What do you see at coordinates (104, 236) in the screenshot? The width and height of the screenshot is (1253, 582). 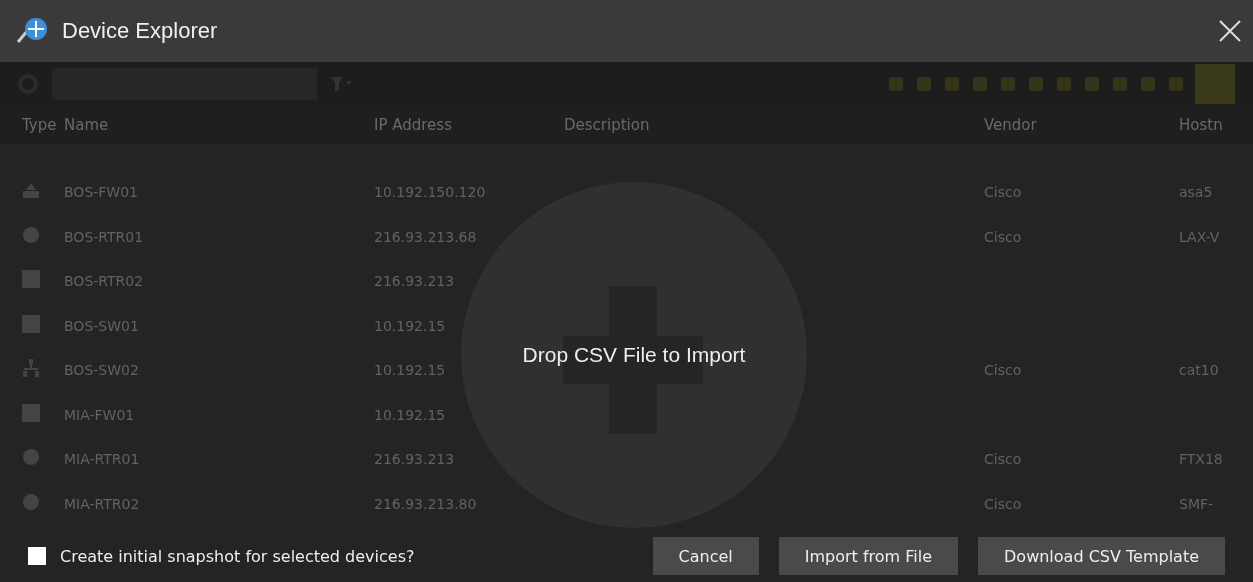 I see `table-cell: BOS-RTR01` at bounding box center [104, 236].